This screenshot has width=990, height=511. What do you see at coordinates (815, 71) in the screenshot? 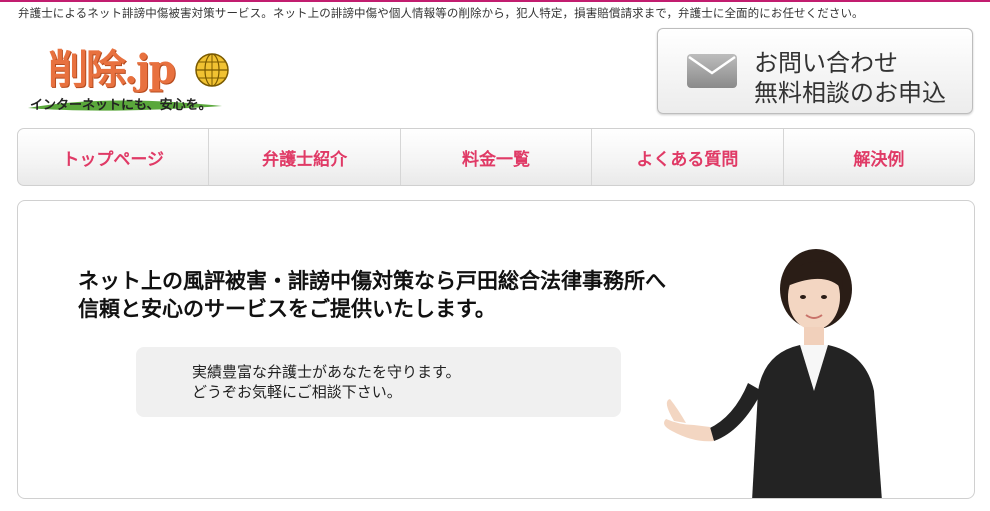
I see `contact-button: お問い合わせ 無料相談のお申込` at bounding box center [815, 71].